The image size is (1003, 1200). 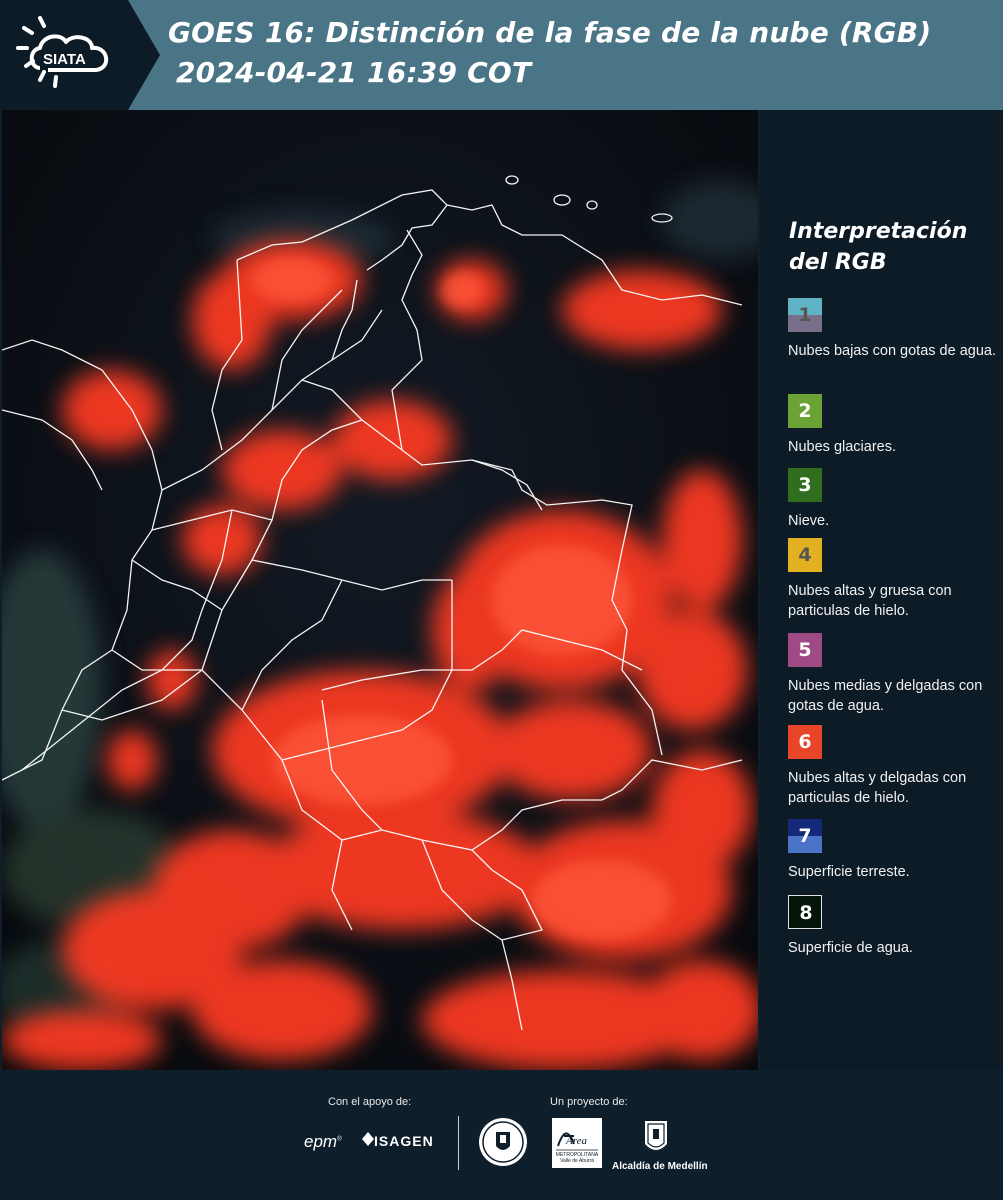 What do you see at coordinates (895, 425) in the screenshot?
I see `legend-item-2: 2 Nubes glaciares.` at bounding box center [895, 425].